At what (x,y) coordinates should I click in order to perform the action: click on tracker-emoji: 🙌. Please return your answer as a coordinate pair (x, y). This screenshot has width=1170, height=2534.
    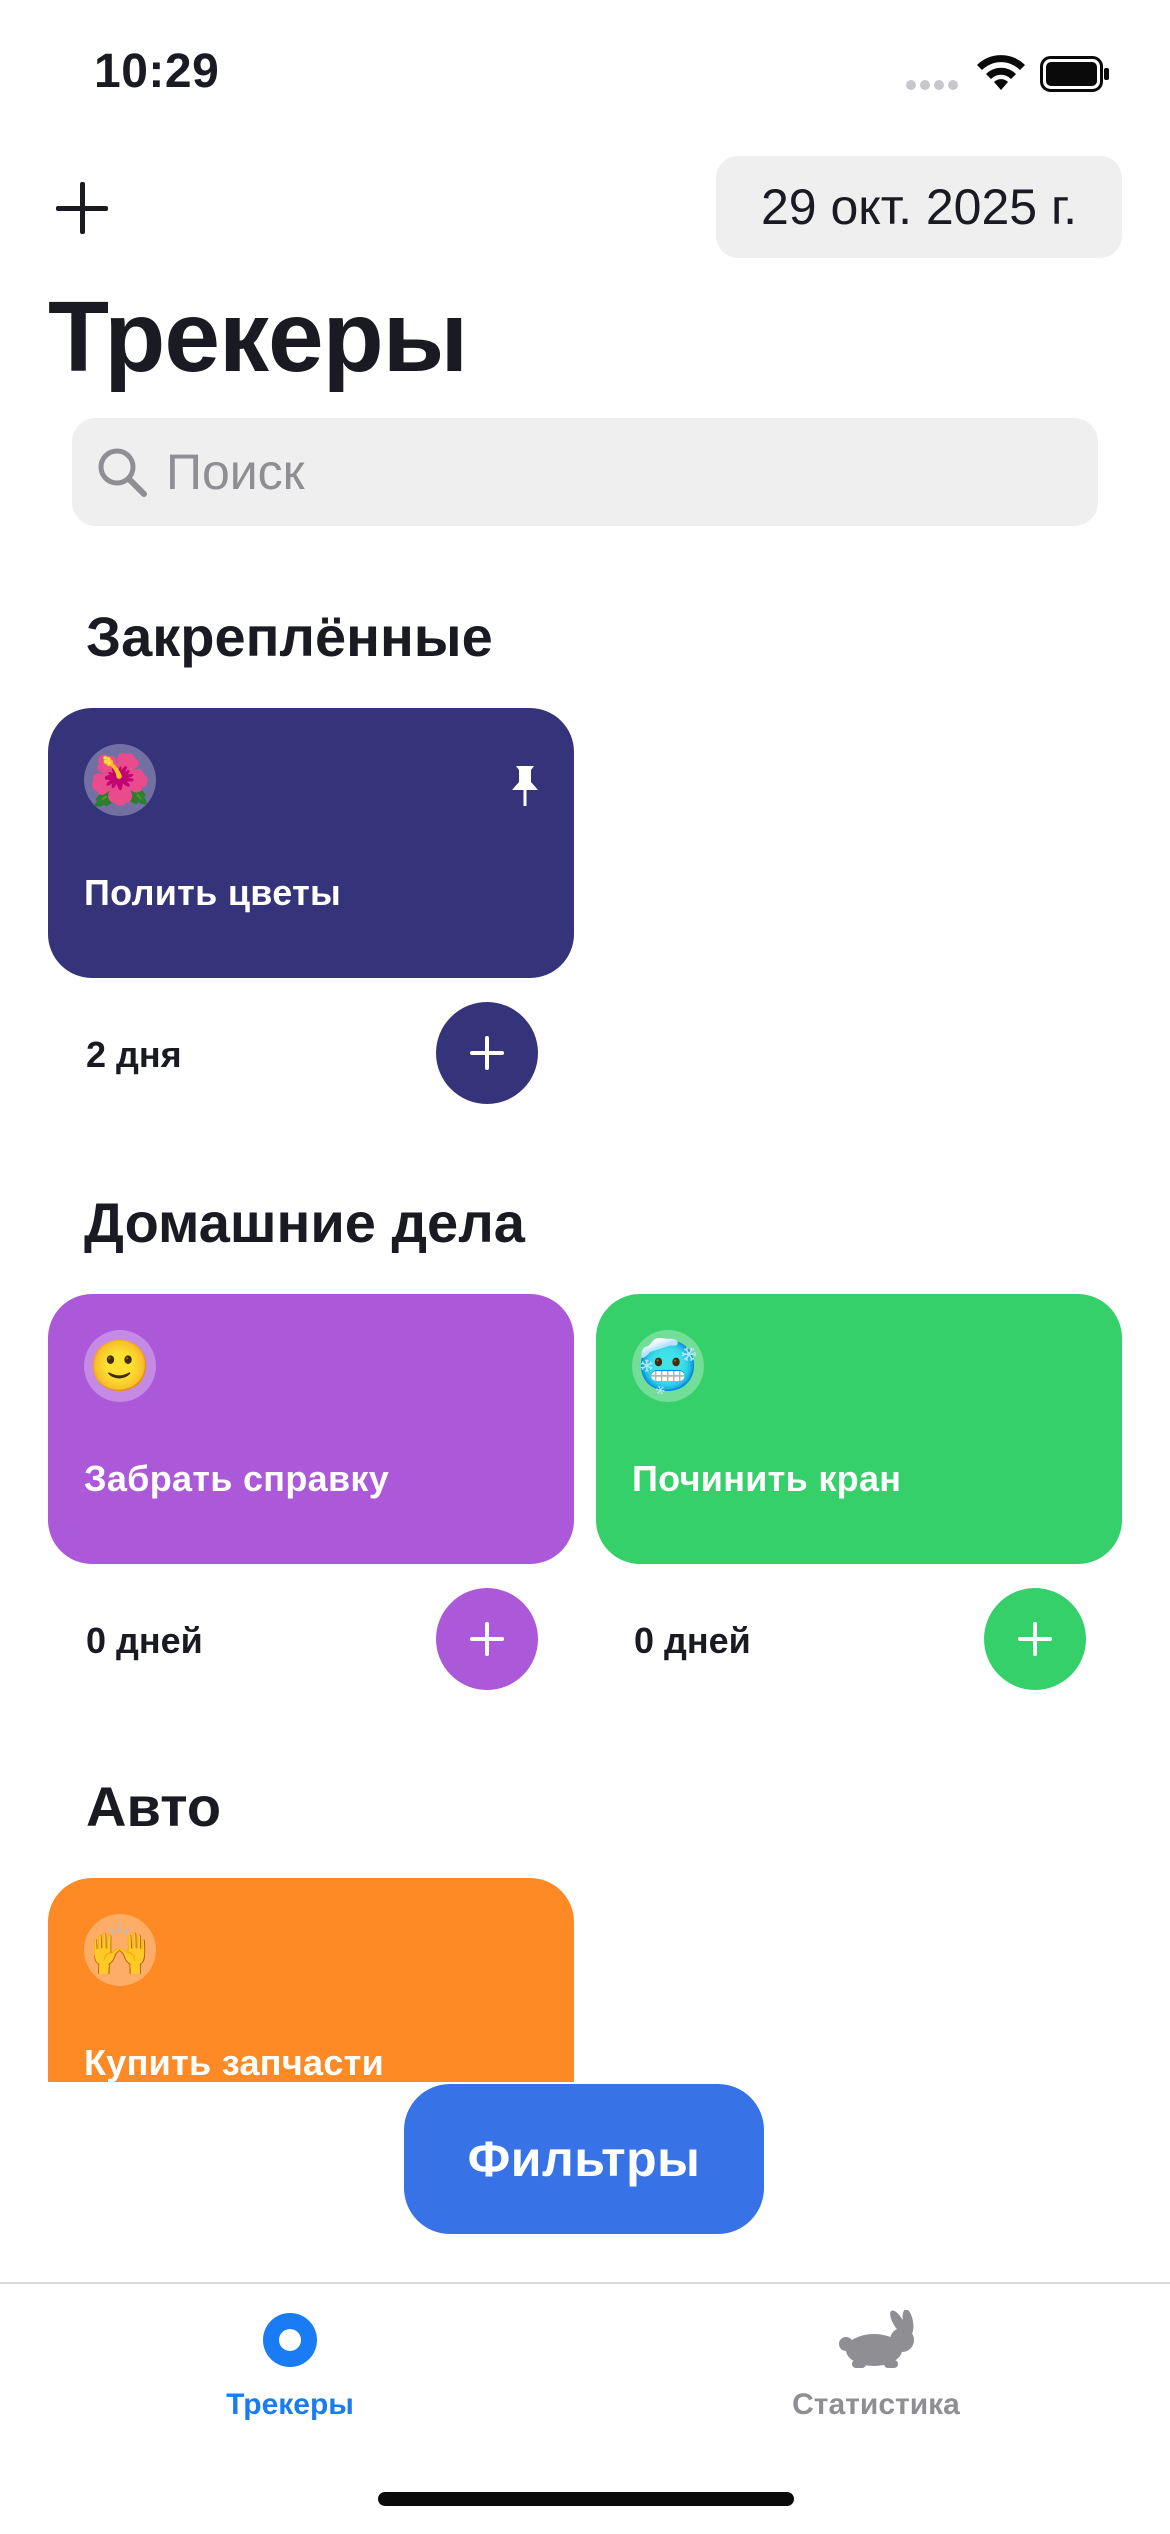
    Looking at the image, I should click on (120, 1950).